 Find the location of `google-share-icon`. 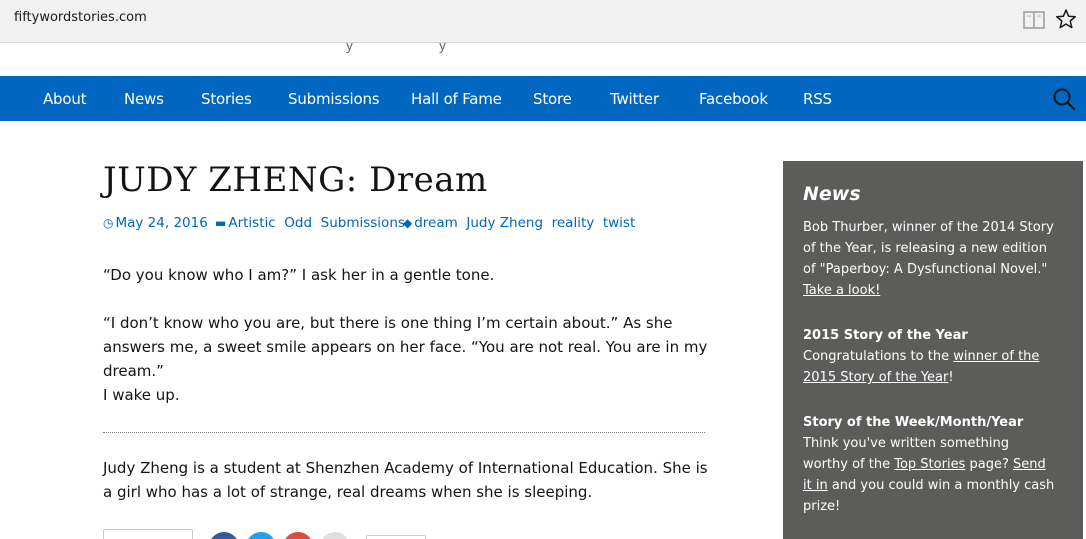

google-share-icon is located at coordinates (298, 535).